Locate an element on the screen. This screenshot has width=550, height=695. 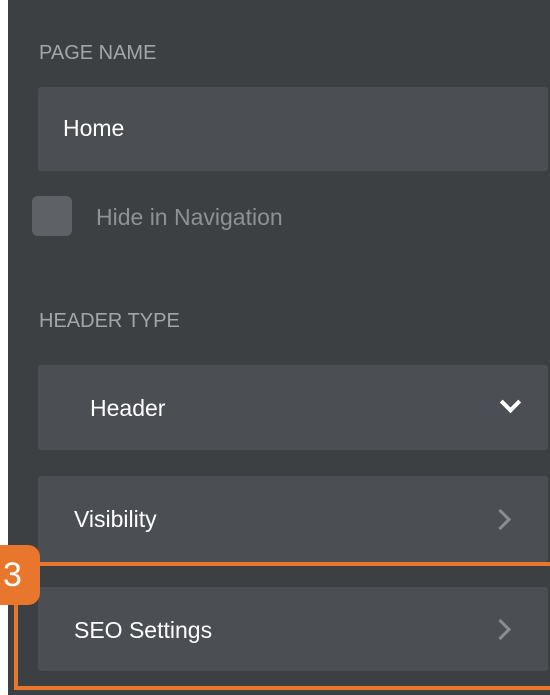
page-name-label: PAGE NAME is located at coordinates (98, 53).